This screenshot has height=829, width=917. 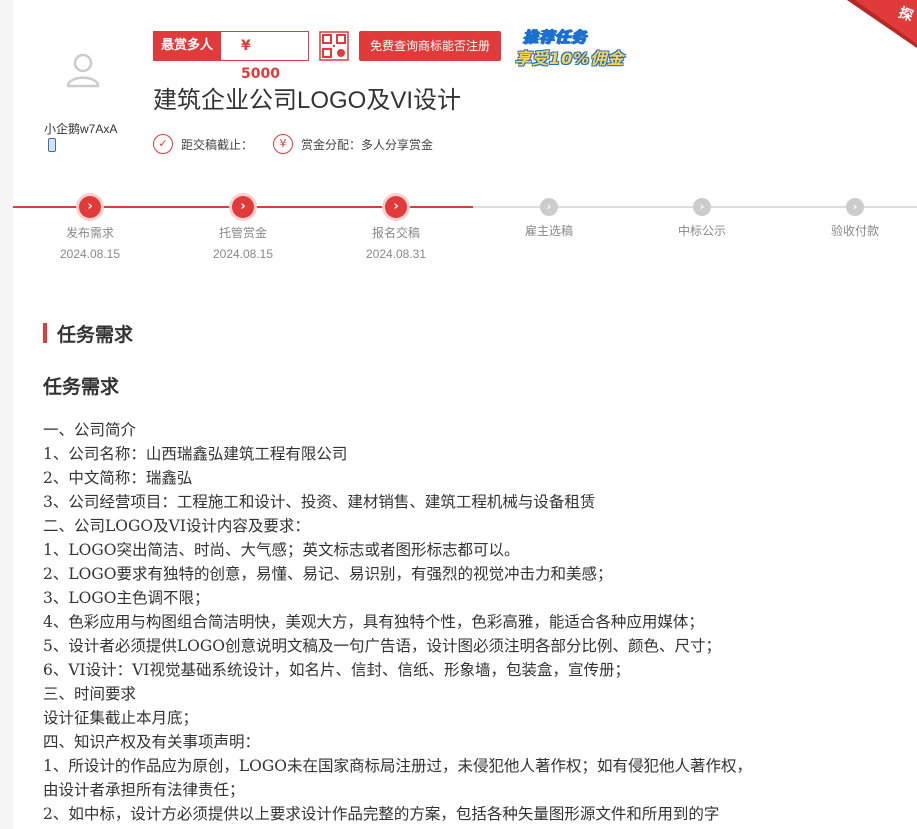 I want to click on promo-banner: 推荐任务 享受10%佣金, so click(x=574, y=47).